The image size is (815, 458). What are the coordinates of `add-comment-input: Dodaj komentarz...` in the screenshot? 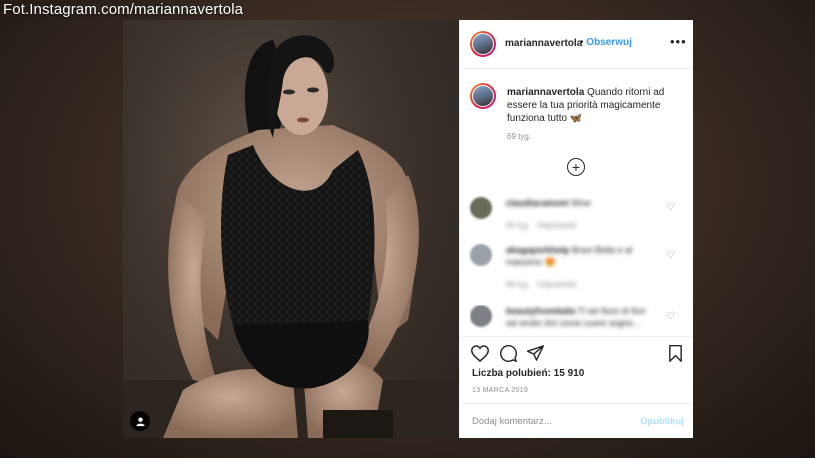 It's located at (512, 421).